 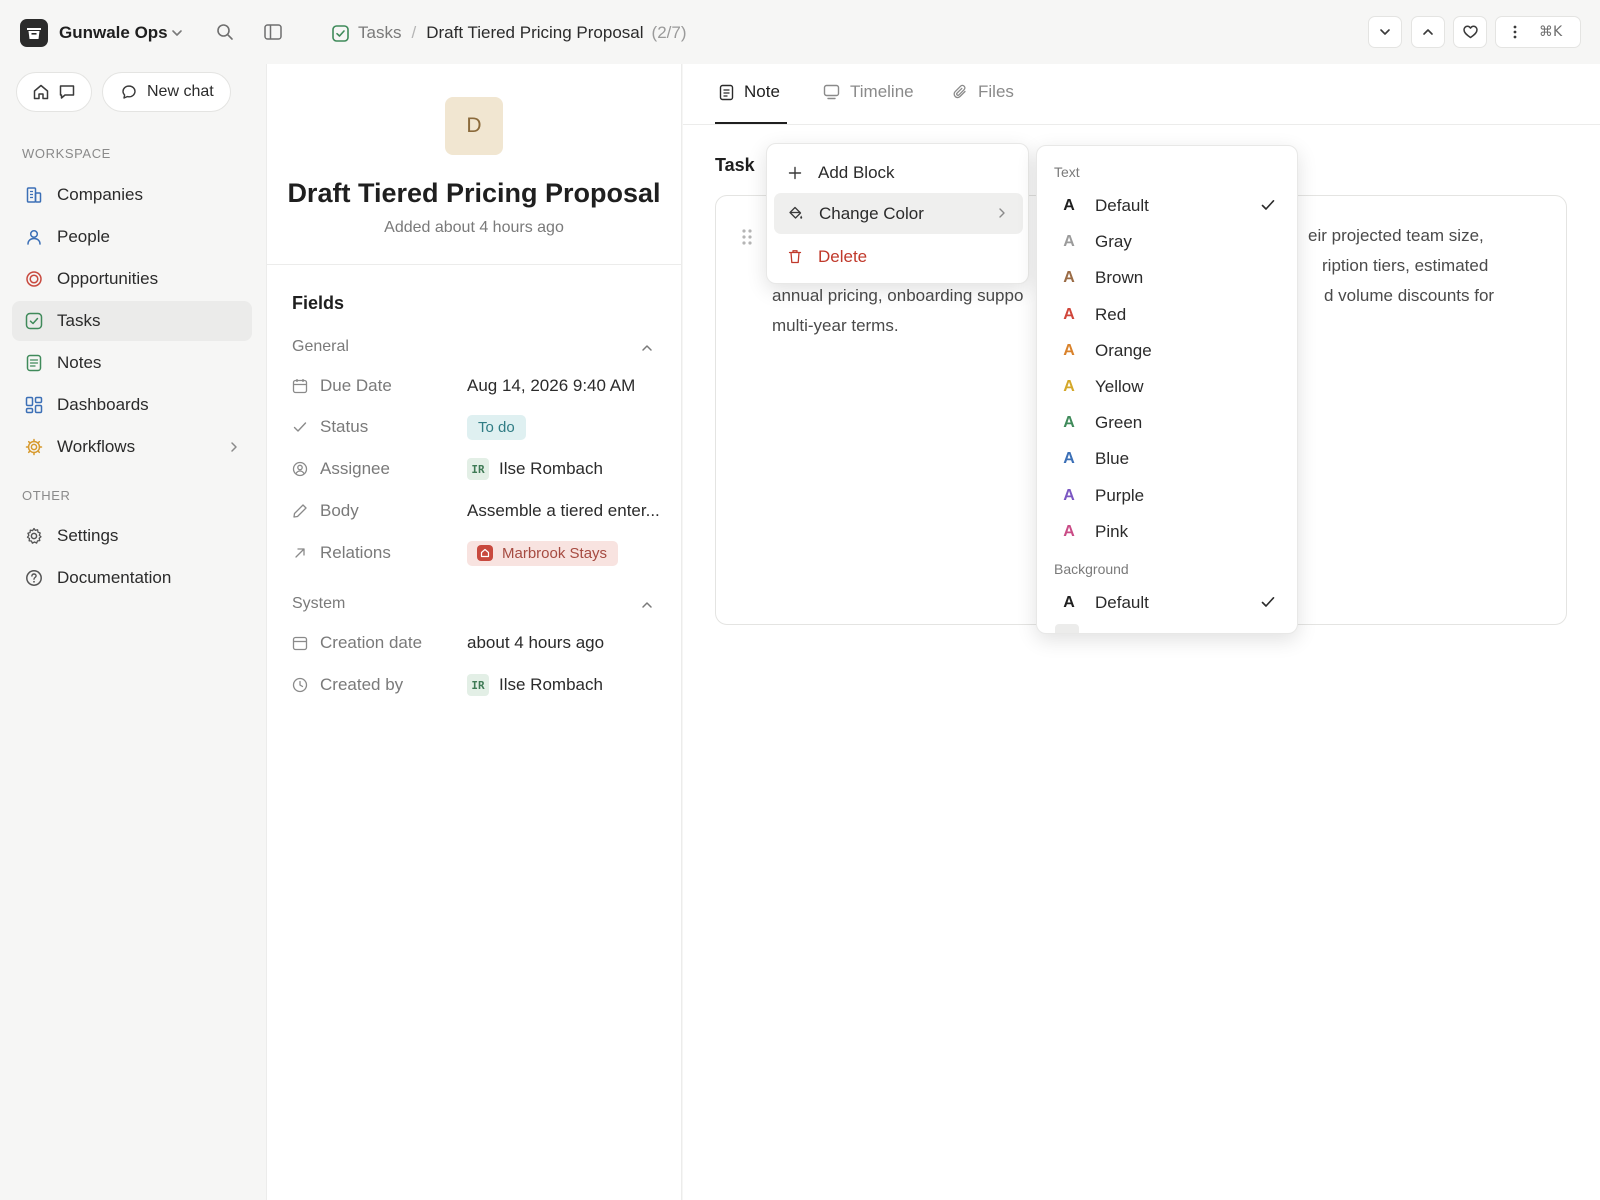 I want to click on color-option-label: Blue, so click(x=1112, y=459).